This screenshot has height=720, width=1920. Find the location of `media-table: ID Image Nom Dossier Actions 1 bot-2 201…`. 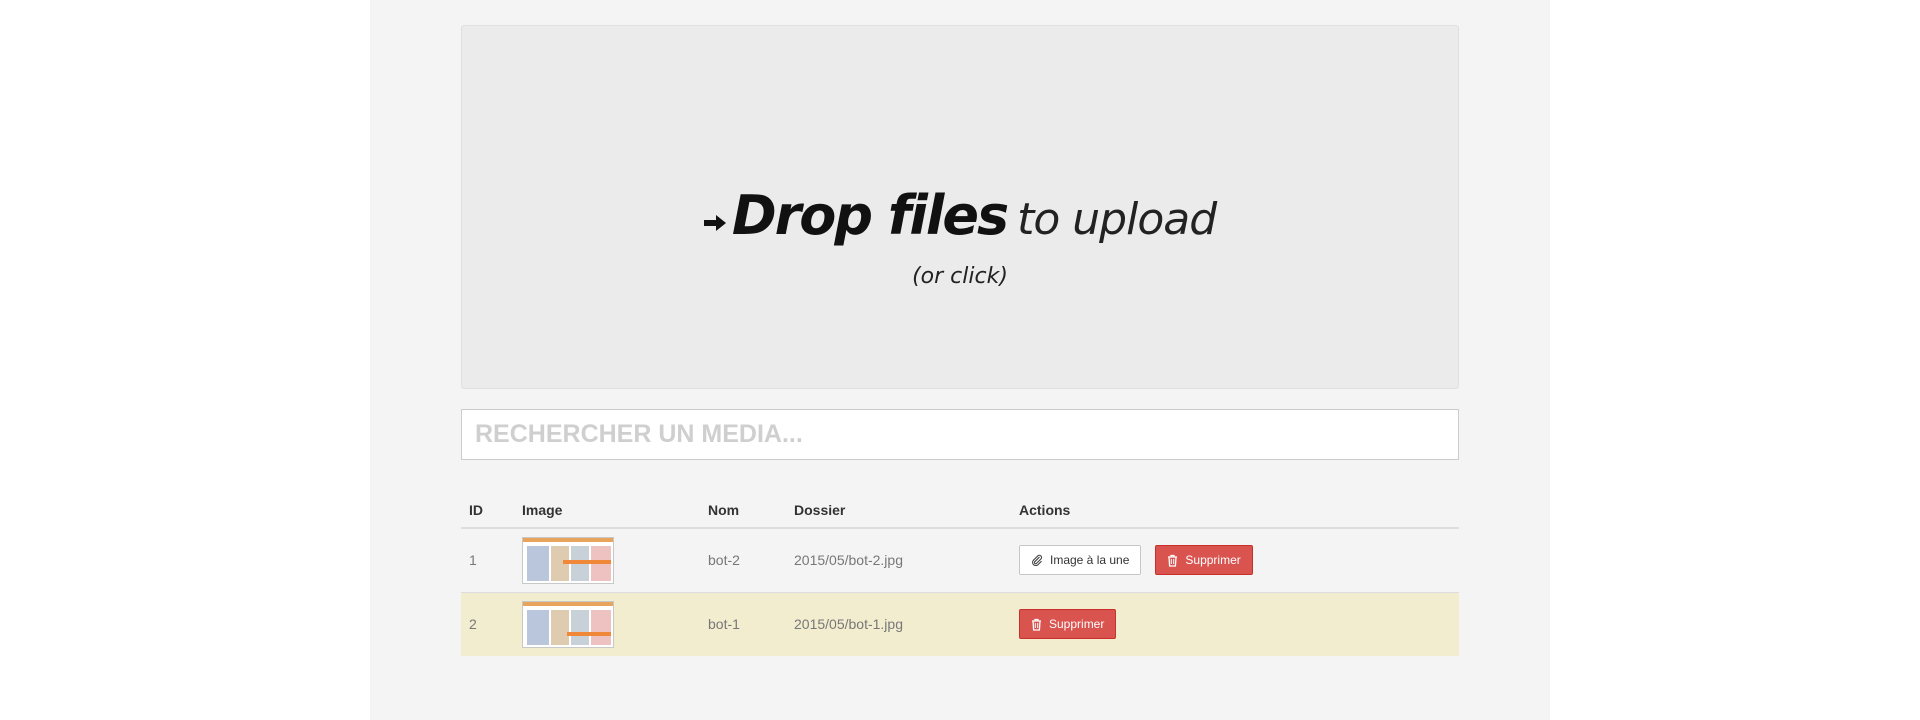

media-table: ID Image Nom Dossier Actions 1 bot-2 201… is located at coordinates (960, 574).